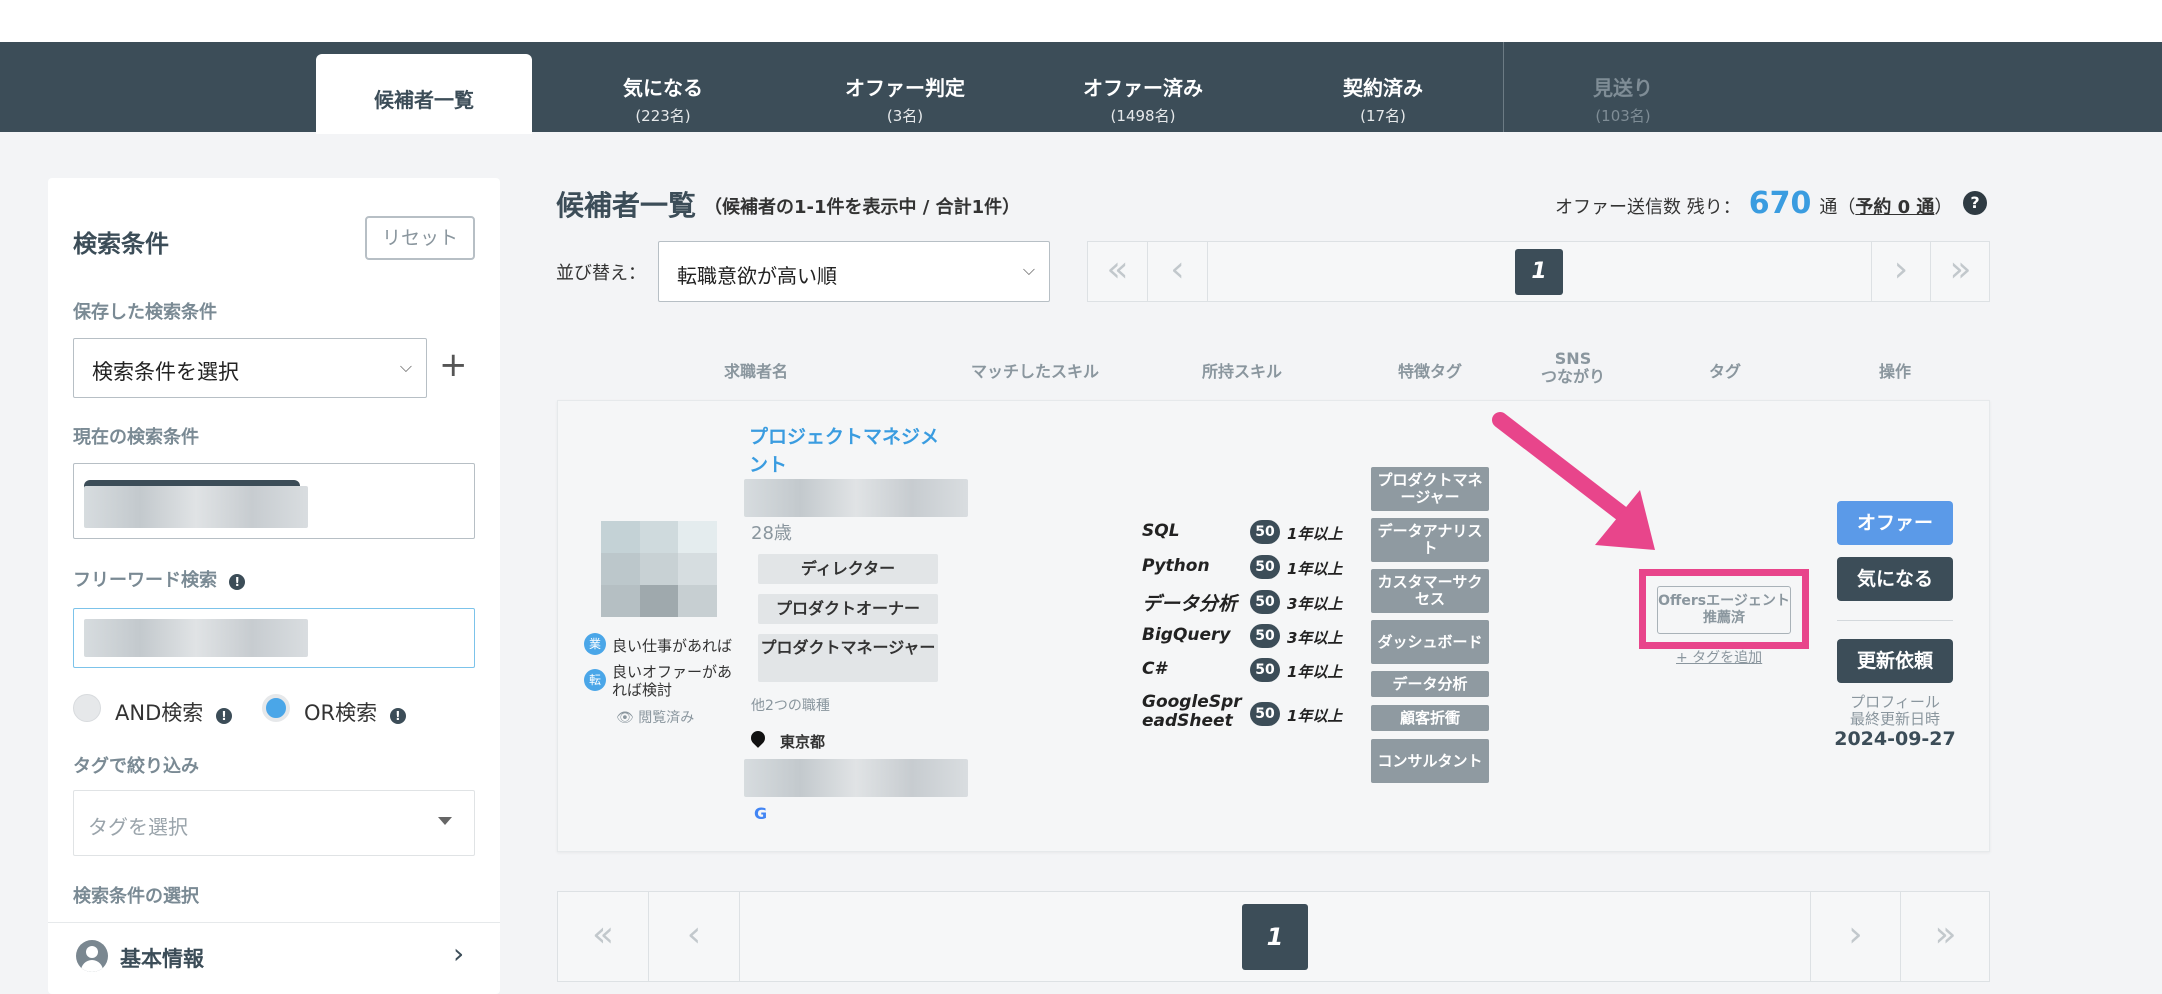 This screenshot has height=994, width=2162. I want to click on sort-select: 転職意欲が高い順 ⌵, so click(854, 271).